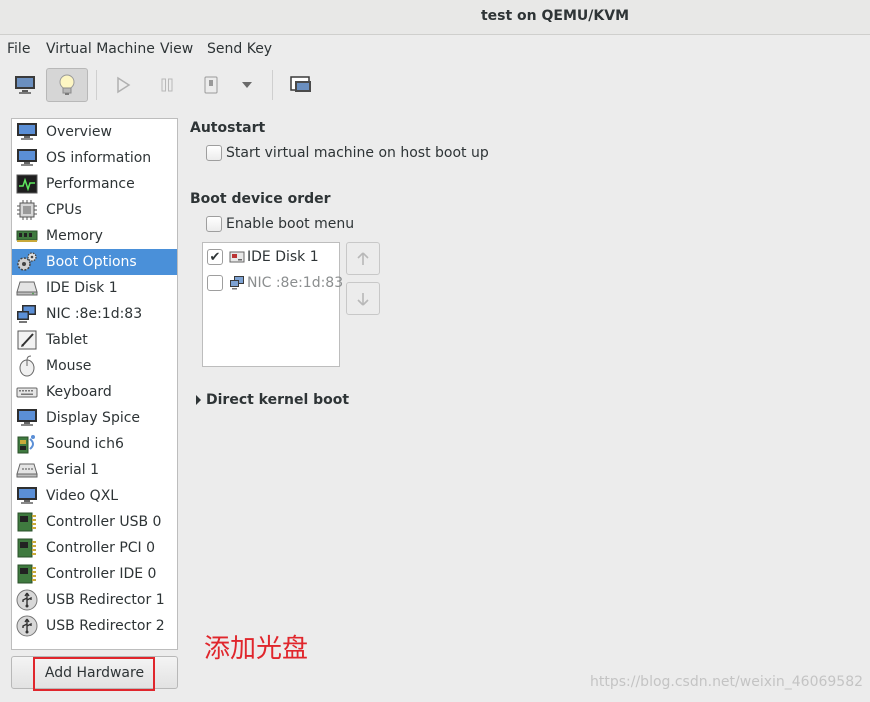  I want to click on pause-icon, so click(167, 85).